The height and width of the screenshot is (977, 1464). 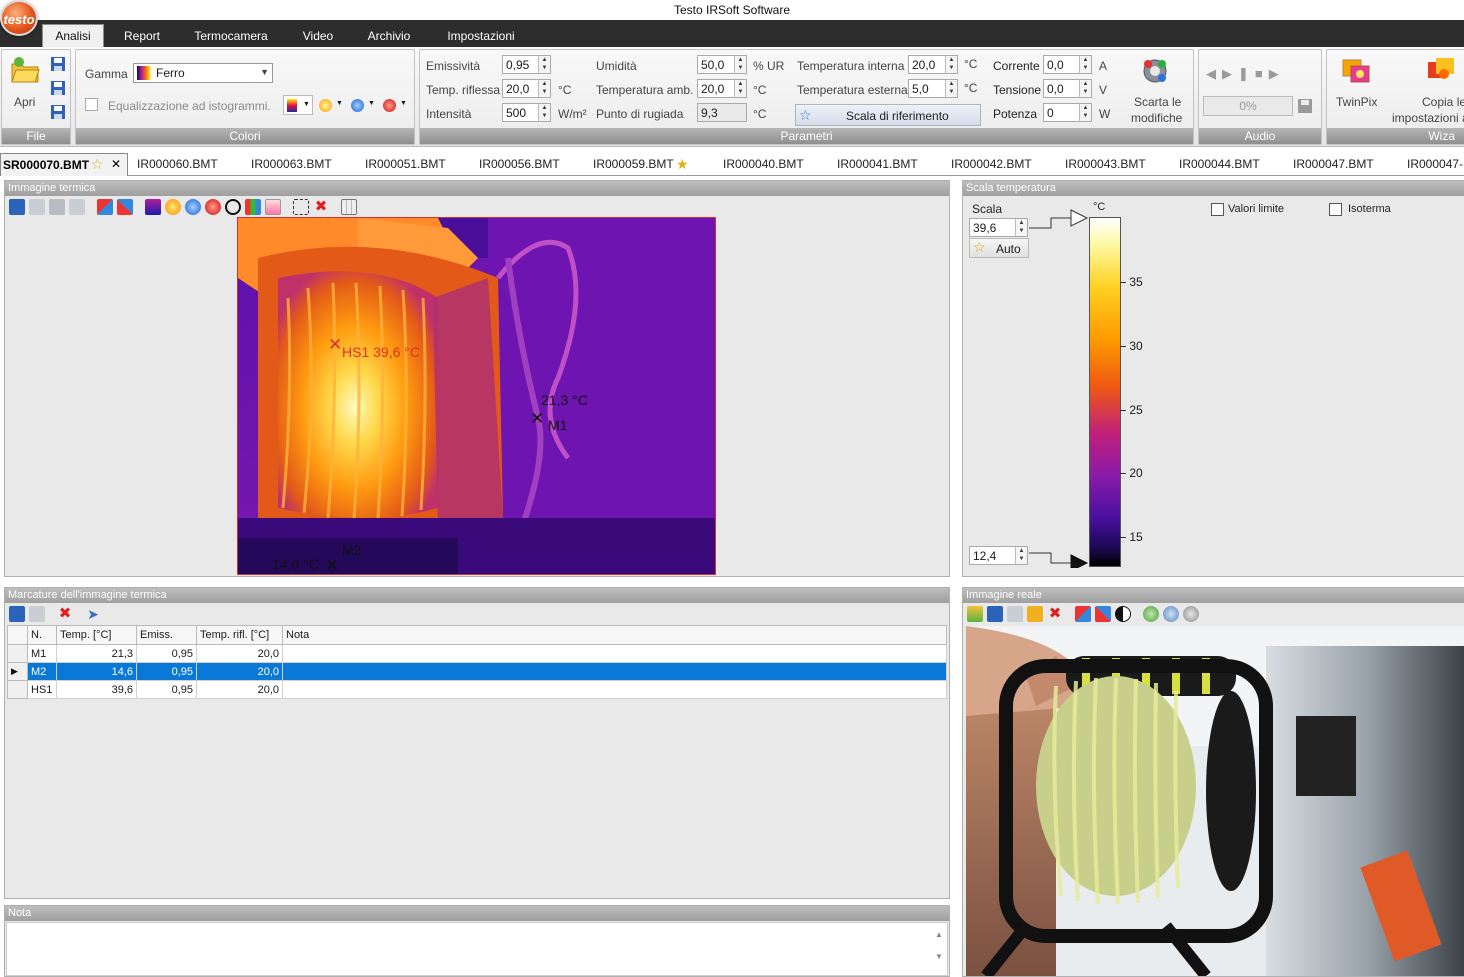 I want to click on tab-video: Video, so click(x=318, y=36).